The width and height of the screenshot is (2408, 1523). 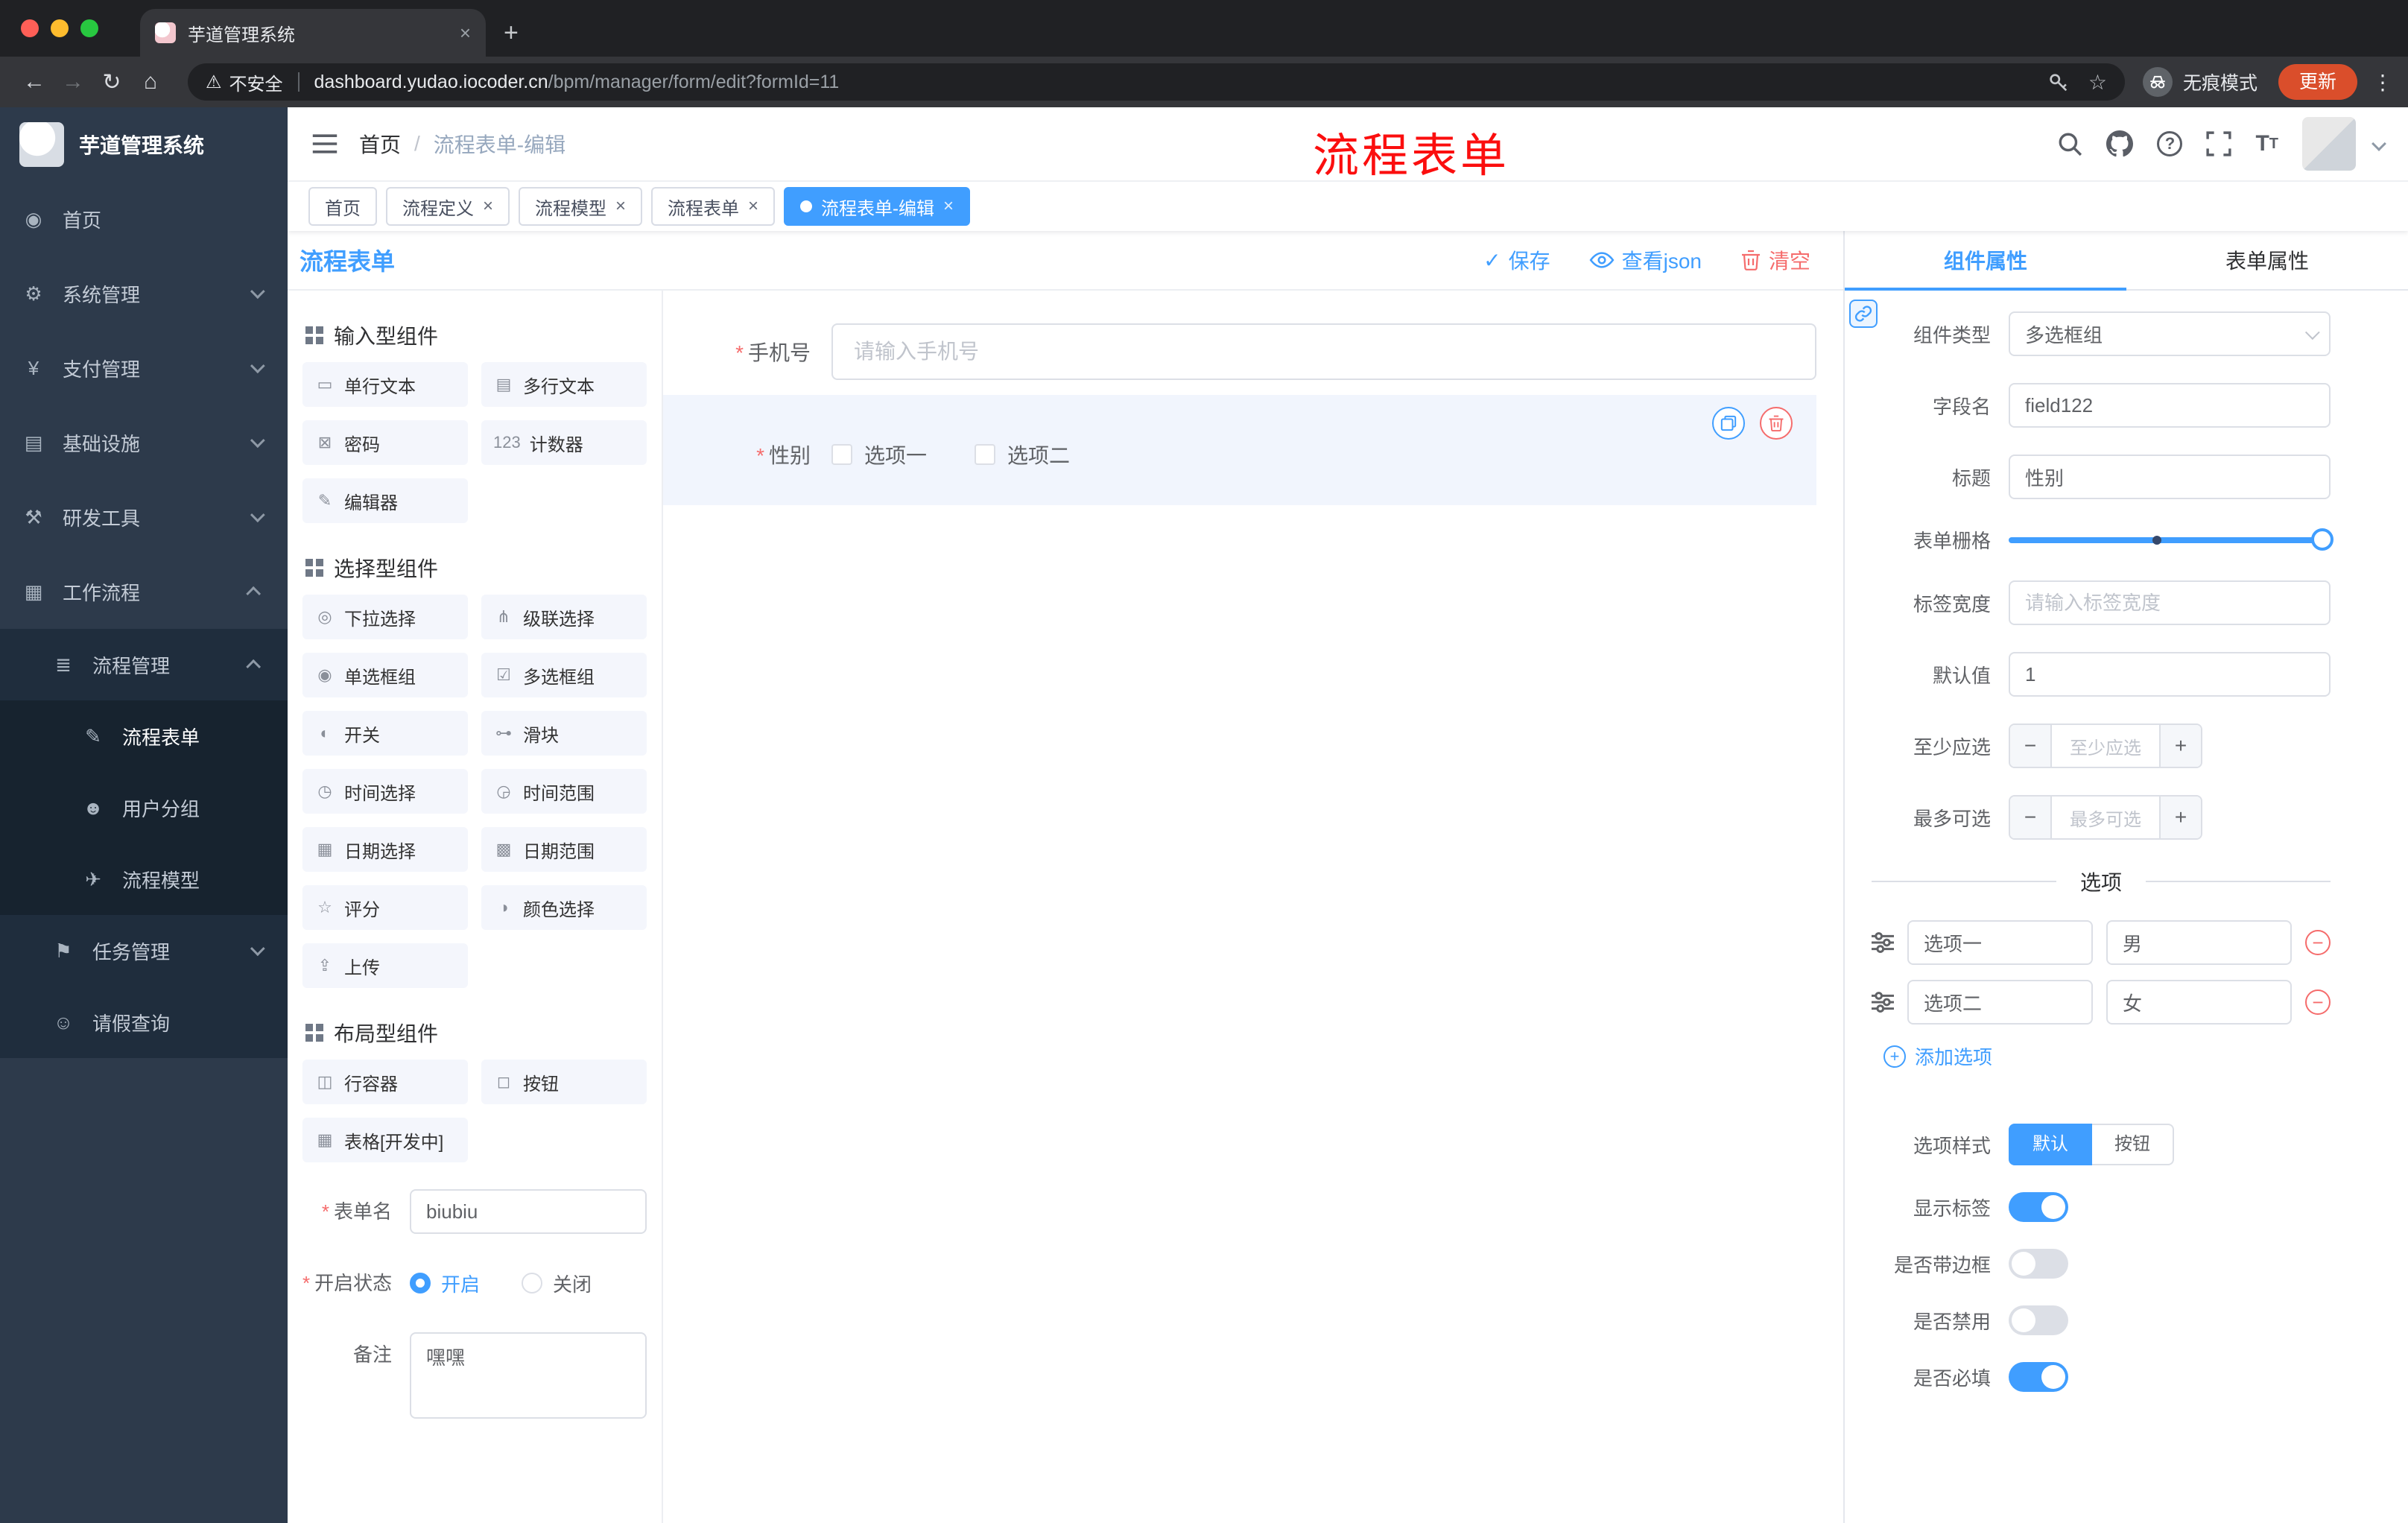 I want to click on tag-process-form-edit: 流程表单-编辑 ×, so click(x=877, y=207).